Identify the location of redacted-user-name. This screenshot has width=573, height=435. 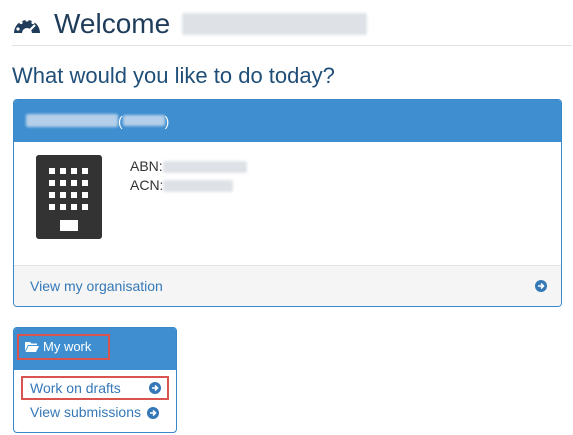
(274, 24).